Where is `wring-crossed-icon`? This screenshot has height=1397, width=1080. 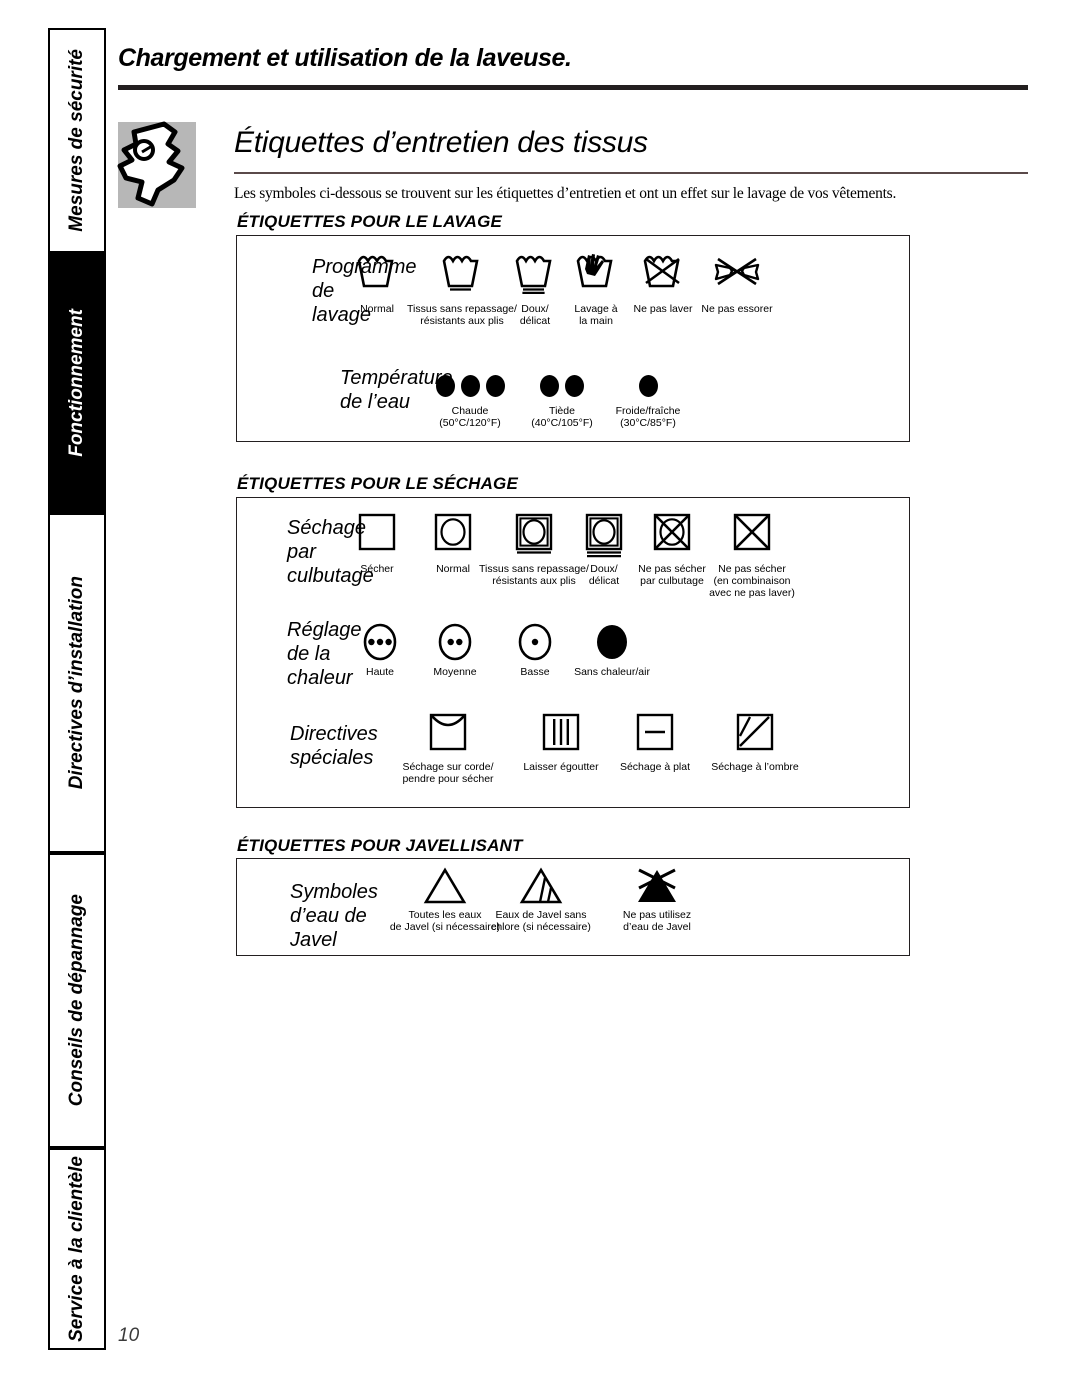
wring-crossed-icon is located at coordinates (737, 276).